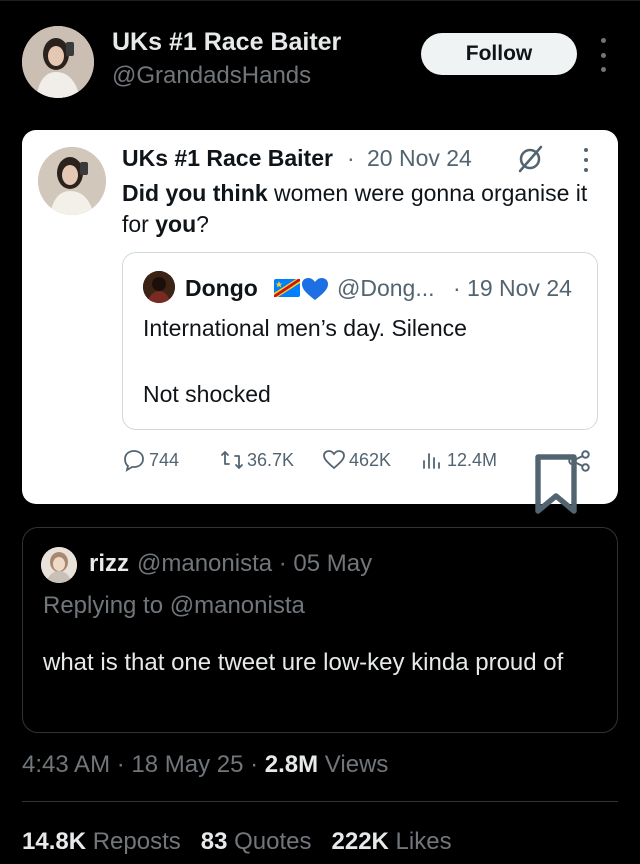 Image resolution: width=640 pixels, height=864 pixels. I want to click on reply-icon, so click(134, 461).